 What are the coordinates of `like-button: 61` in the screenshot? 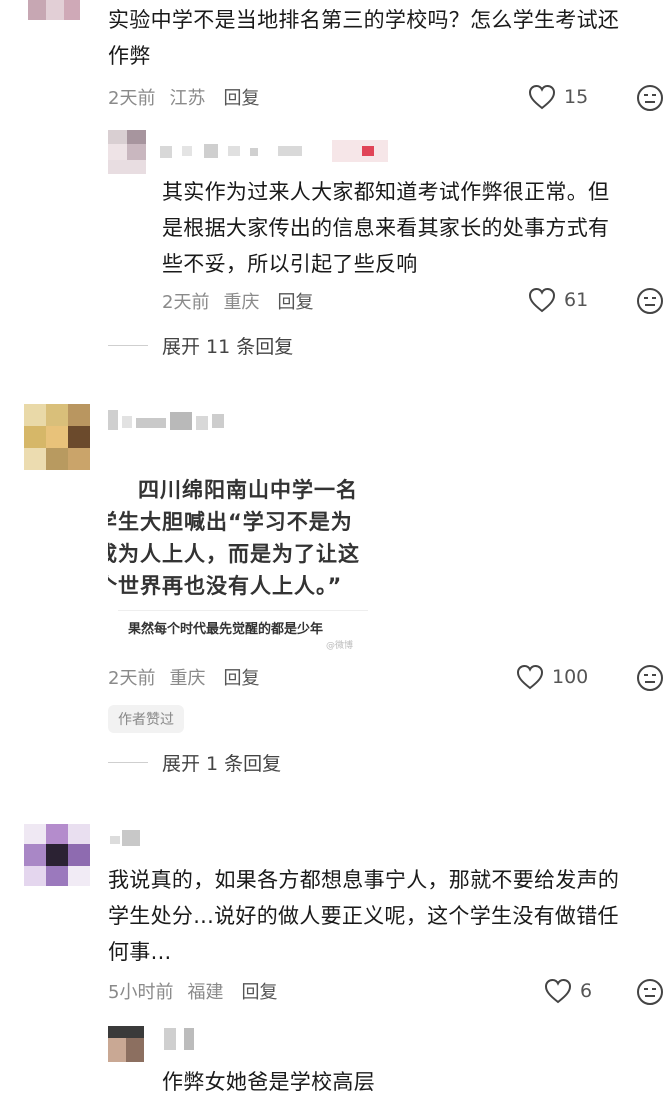 It's located at (558, 300).